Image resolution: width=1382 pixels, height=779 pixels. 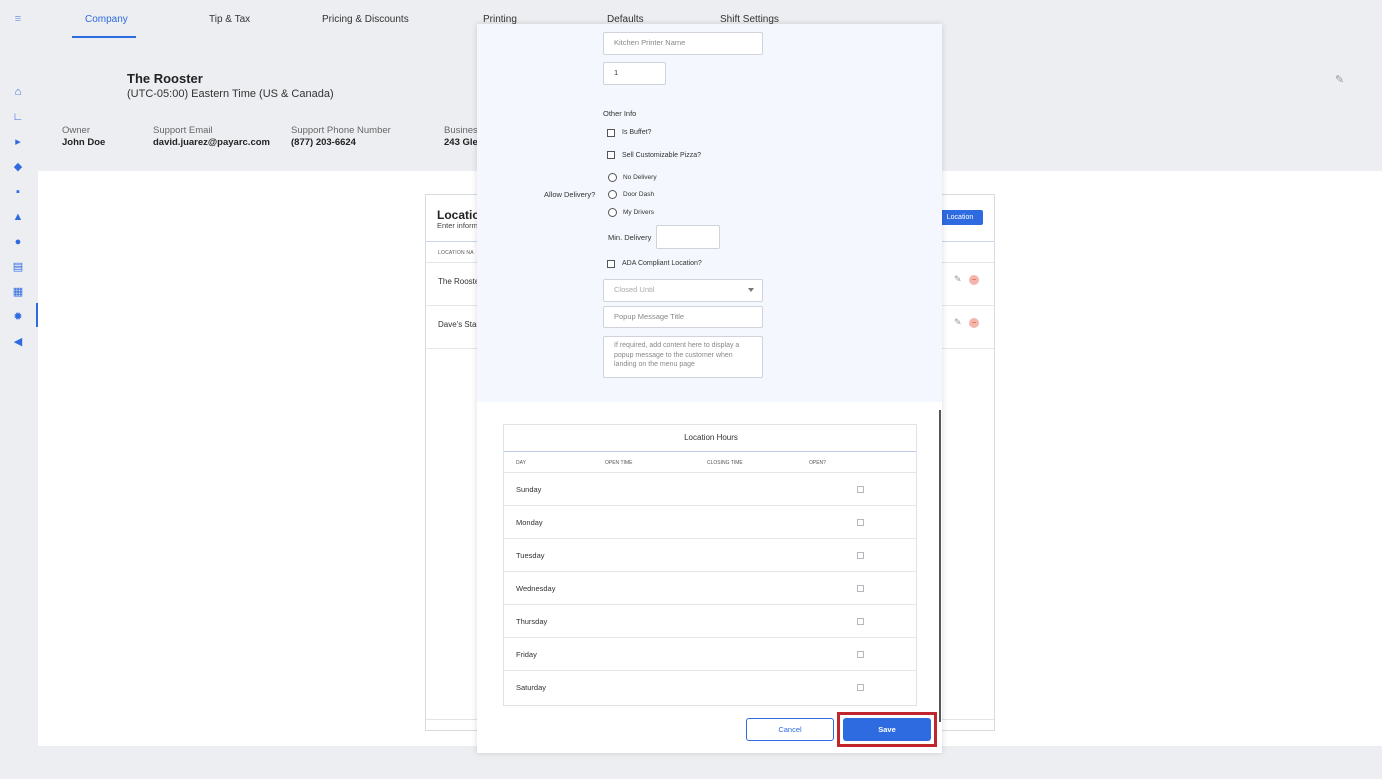 What do you see at coordinates (229, 19) in the screenshot?
I see `tab-tip-tax: Tip & Tax` at bounding box center [229, 19].